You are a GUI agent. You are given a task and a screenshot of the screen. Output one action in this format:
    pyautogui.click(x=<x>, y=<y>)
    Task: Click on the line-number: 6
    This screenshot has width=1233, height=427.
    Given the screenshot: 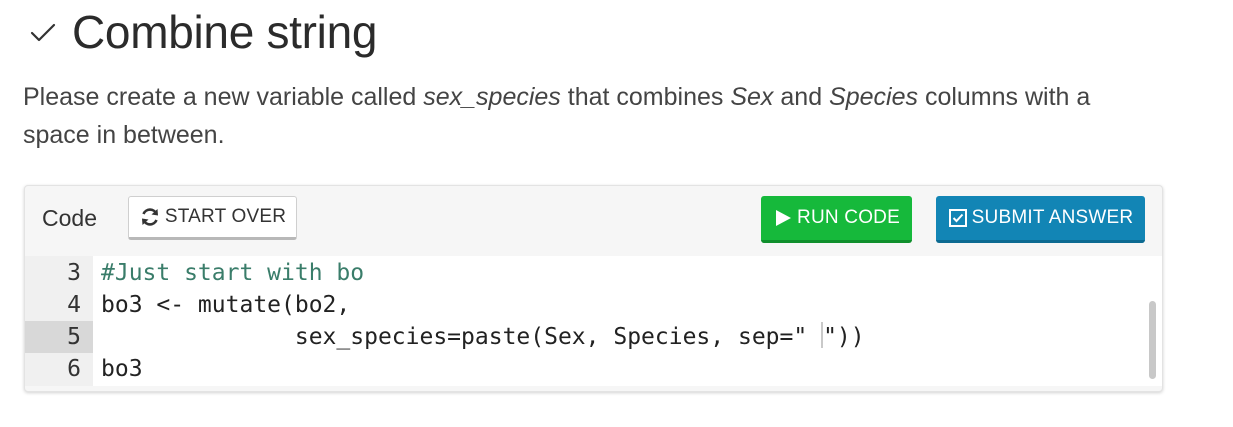 What is the action you would take?
    pyautogui.click(x=74, y=369)
    